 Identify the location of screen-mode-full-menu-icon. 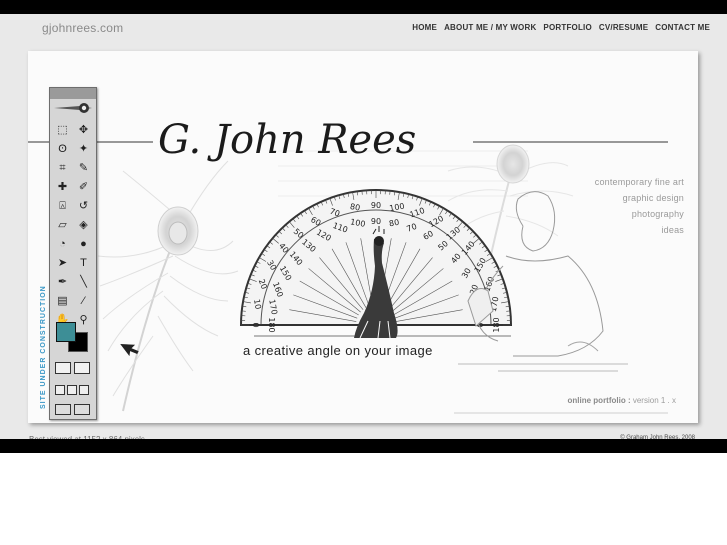
(72, 390).